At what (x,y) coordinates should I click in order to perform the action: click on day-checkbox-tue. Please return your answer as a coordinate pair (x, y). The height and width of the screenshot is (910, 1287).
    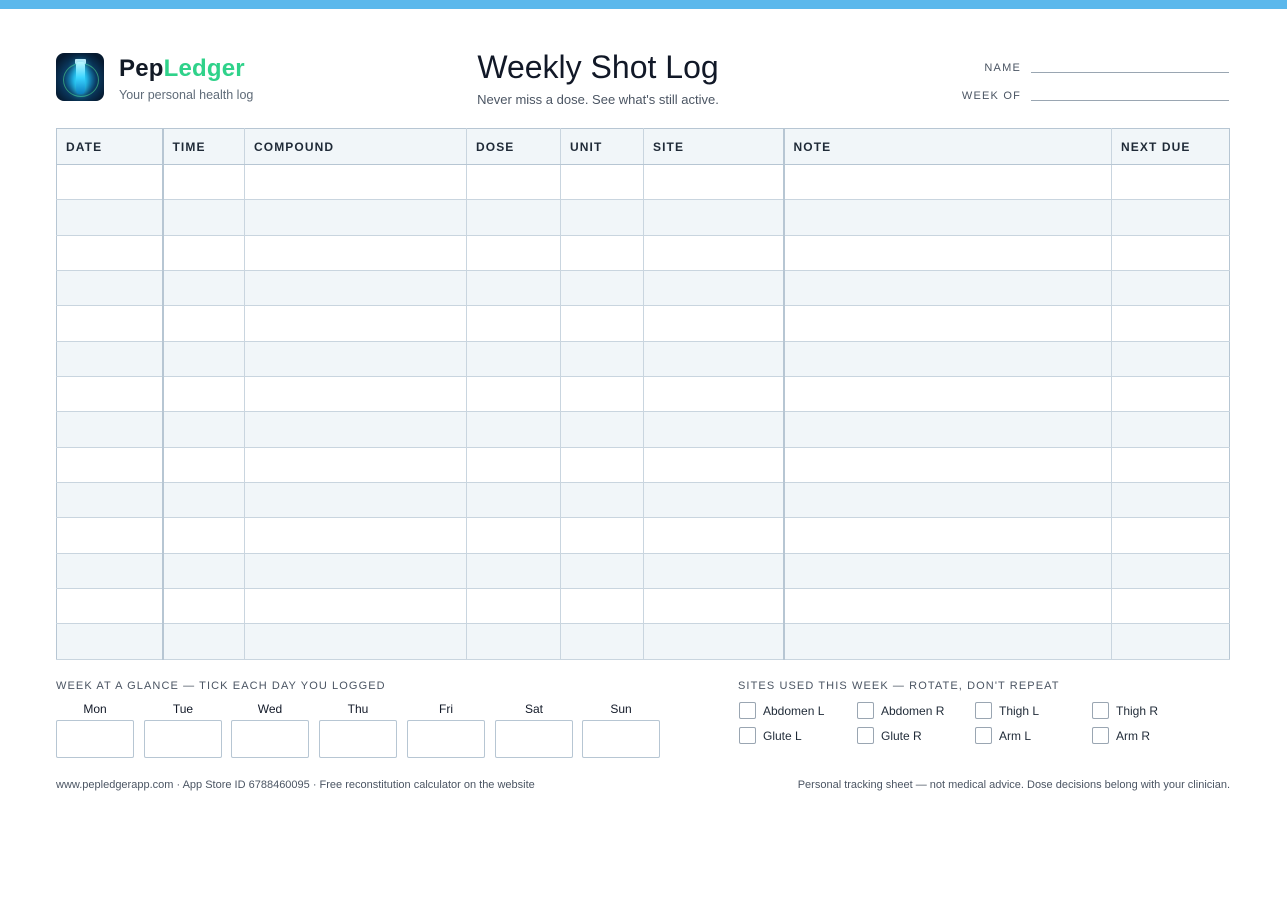
    Looking at the image, I should click on (183, 739).